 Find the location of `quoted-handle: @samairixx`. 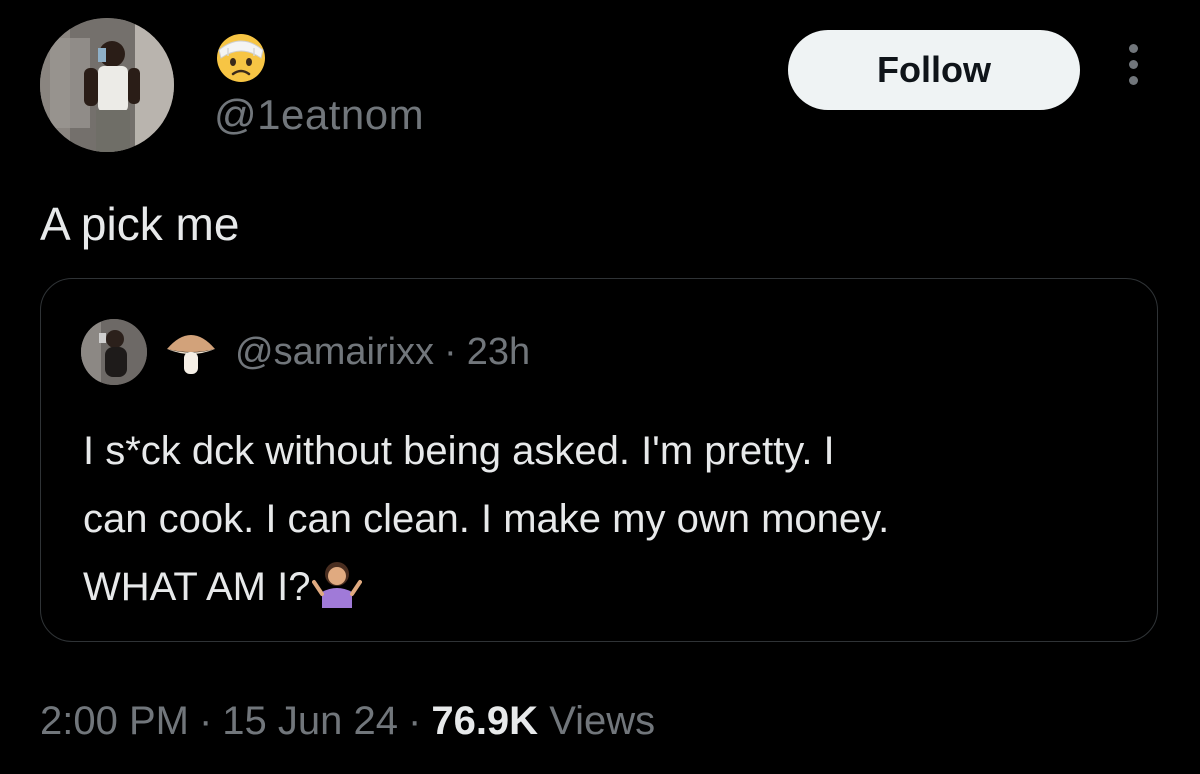

quoted-handle: @samairixx is located at coordinates (334, 352).